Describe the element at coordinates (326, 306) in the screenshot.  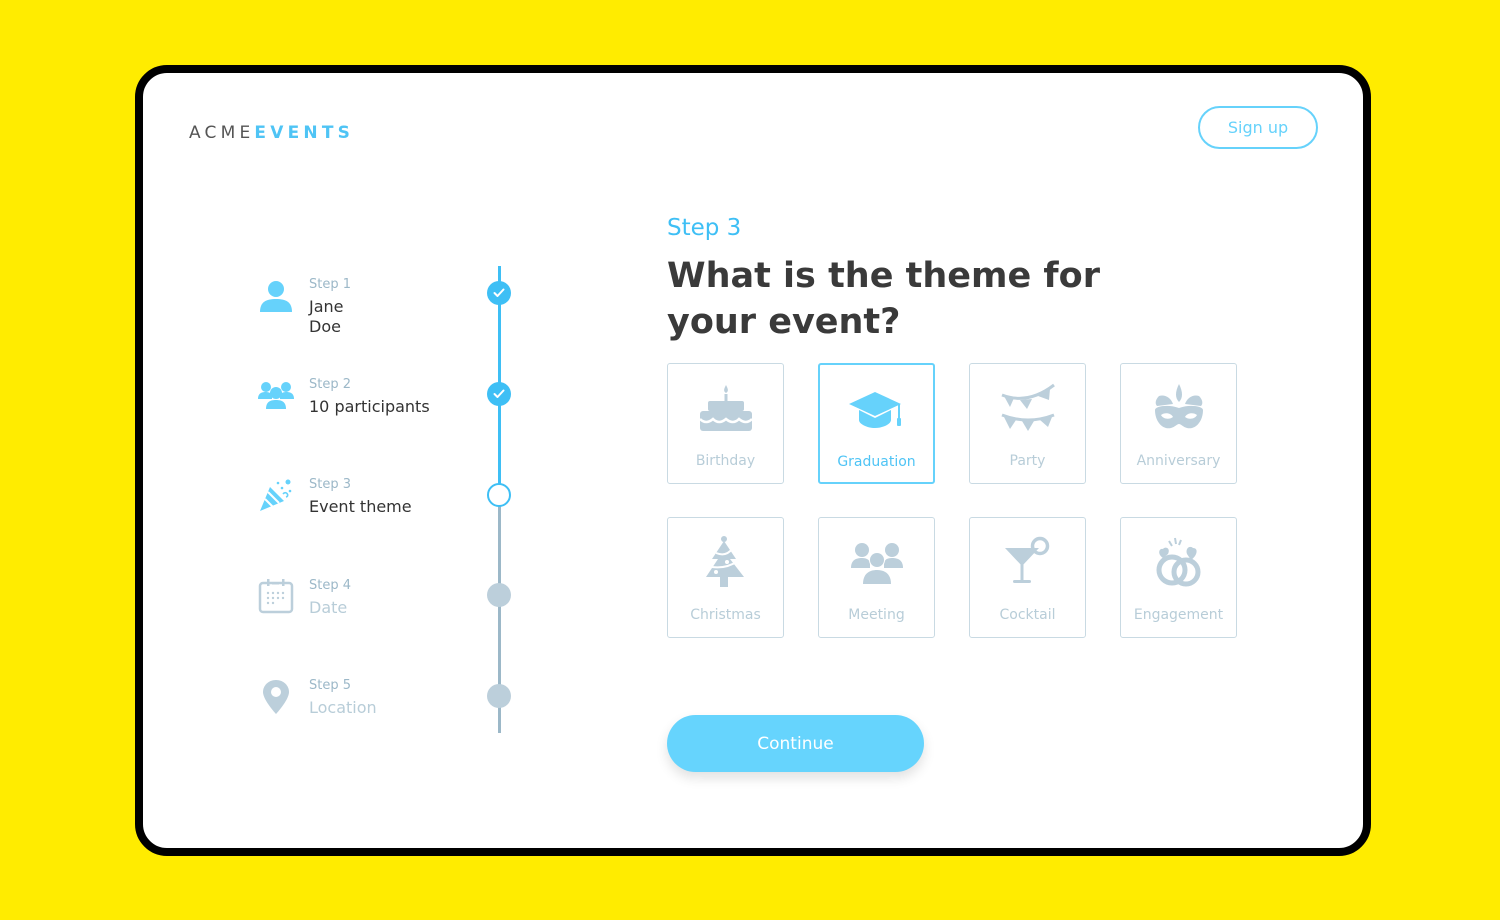
I see `step-value-line: Jane` at that location.